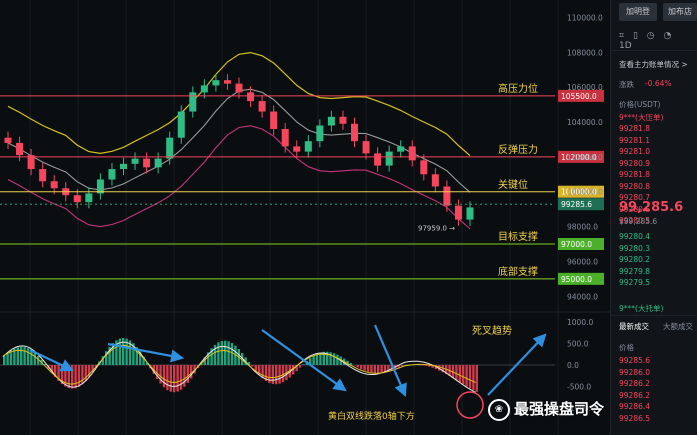 This screenshot has height=435, width=697. What do you see at coordinates (641, 308) in the screenshot?
I see `bid-big-order-tag: 9***(大托单)` at bounding box center [641, 308].